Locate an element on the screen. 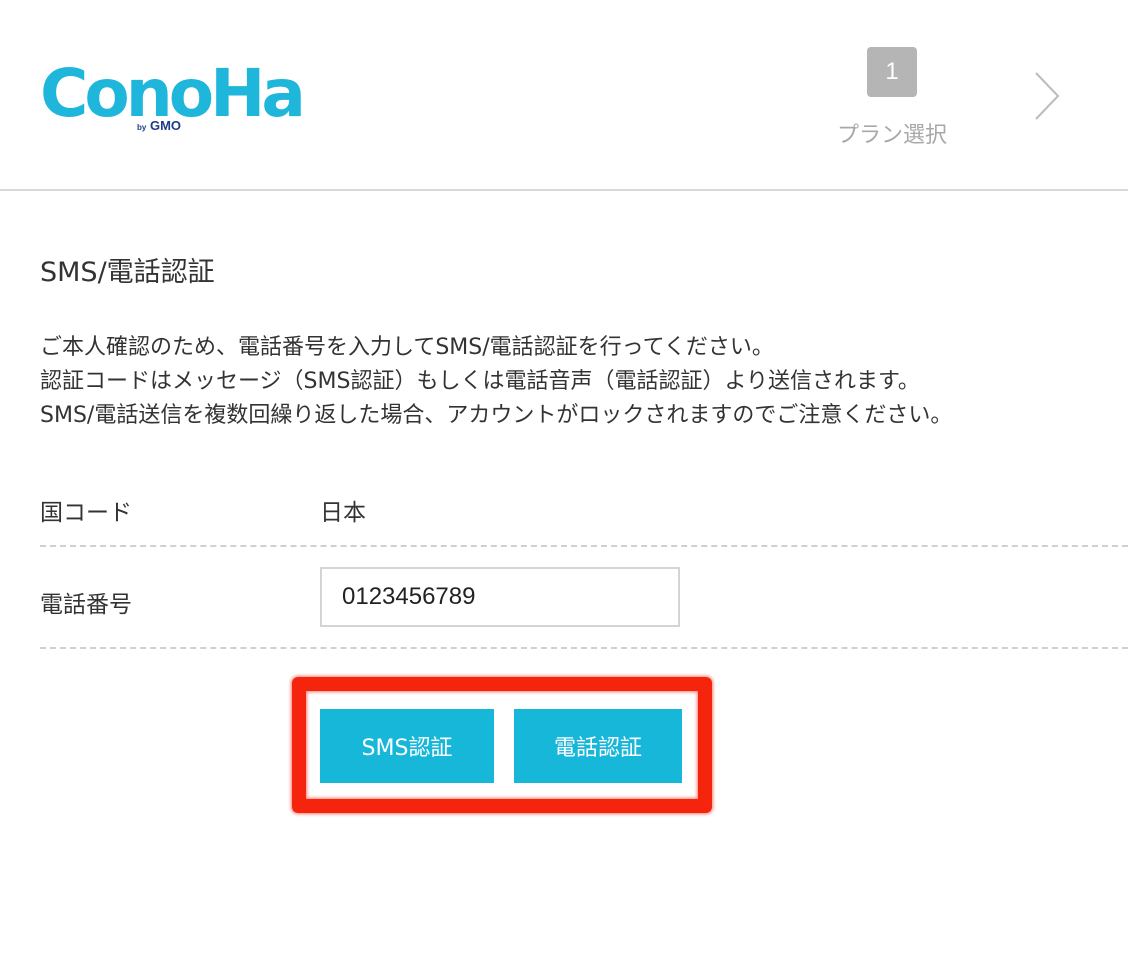 The image size is (1128, 964). phone-number-row: 電話番号 is located at coordinates (584, 598).